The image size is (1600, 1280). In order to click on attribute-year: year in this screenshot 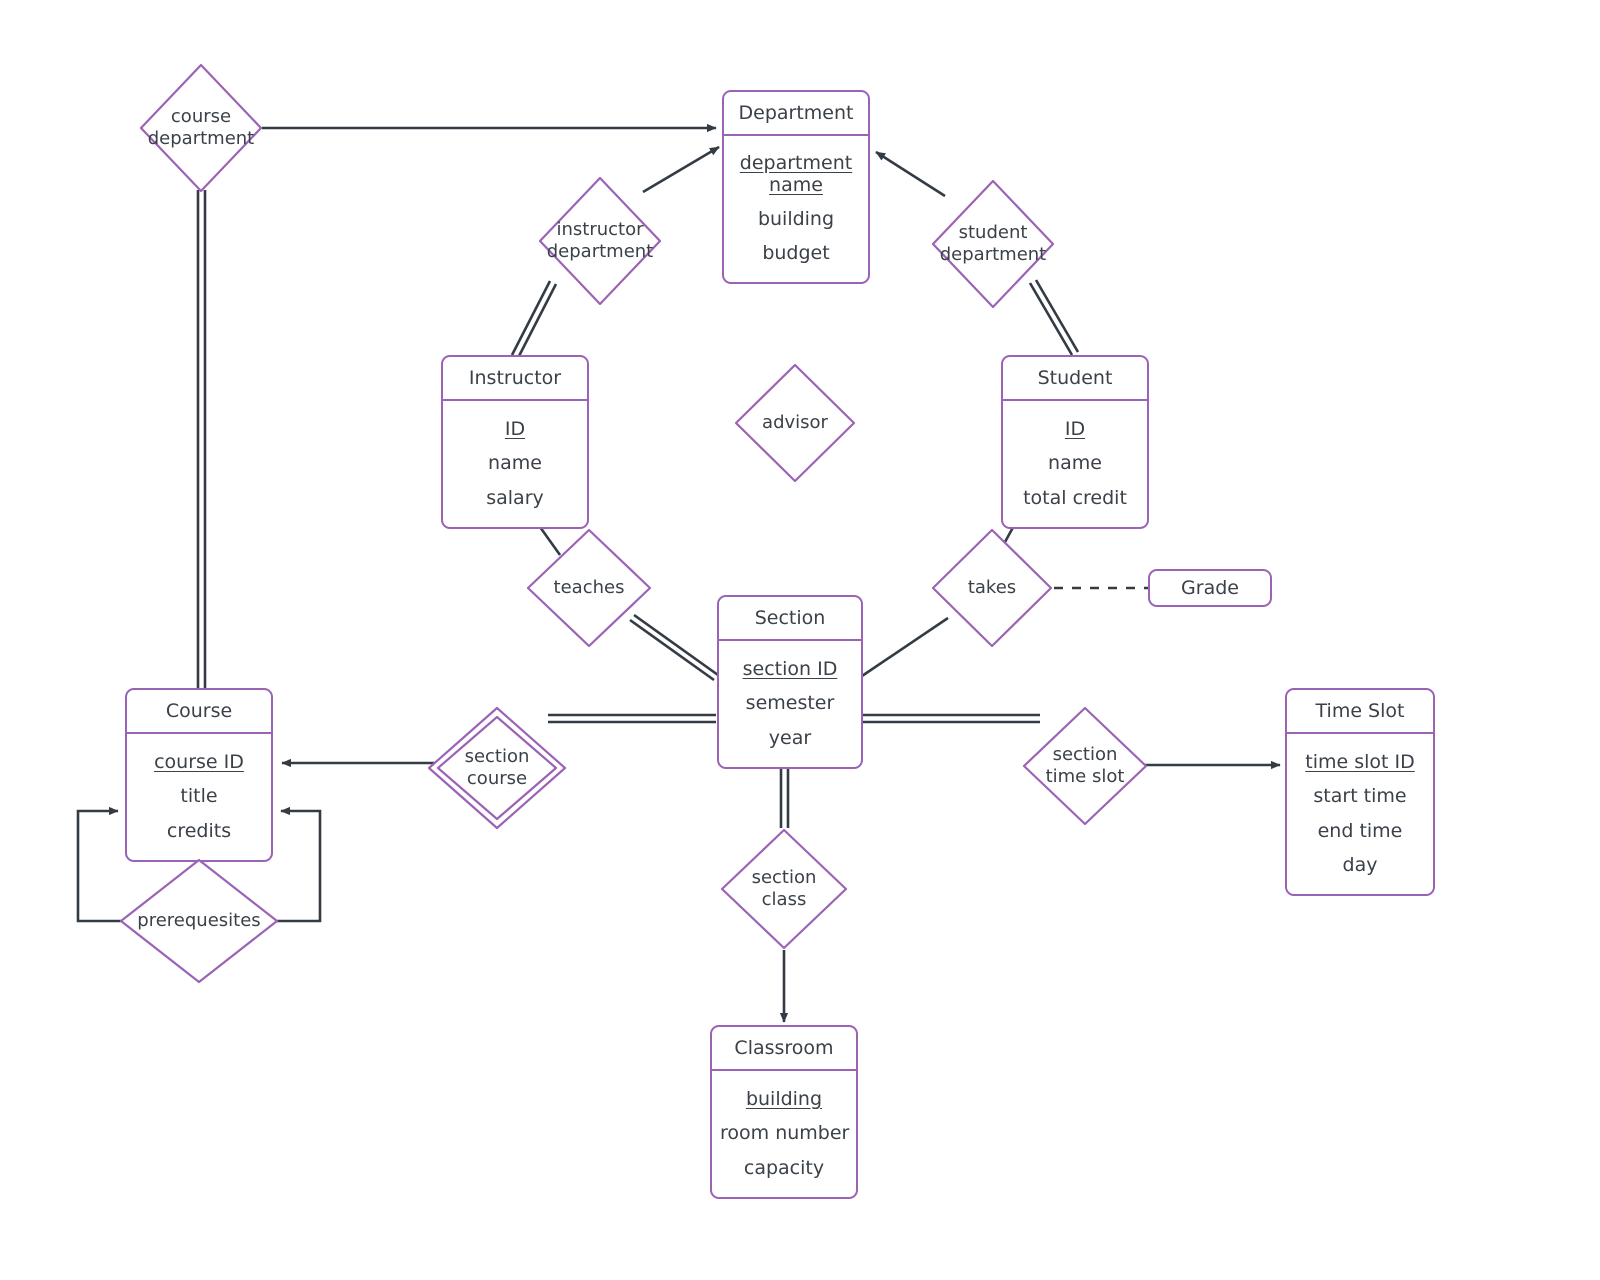, I will do `click(790, 737)`.